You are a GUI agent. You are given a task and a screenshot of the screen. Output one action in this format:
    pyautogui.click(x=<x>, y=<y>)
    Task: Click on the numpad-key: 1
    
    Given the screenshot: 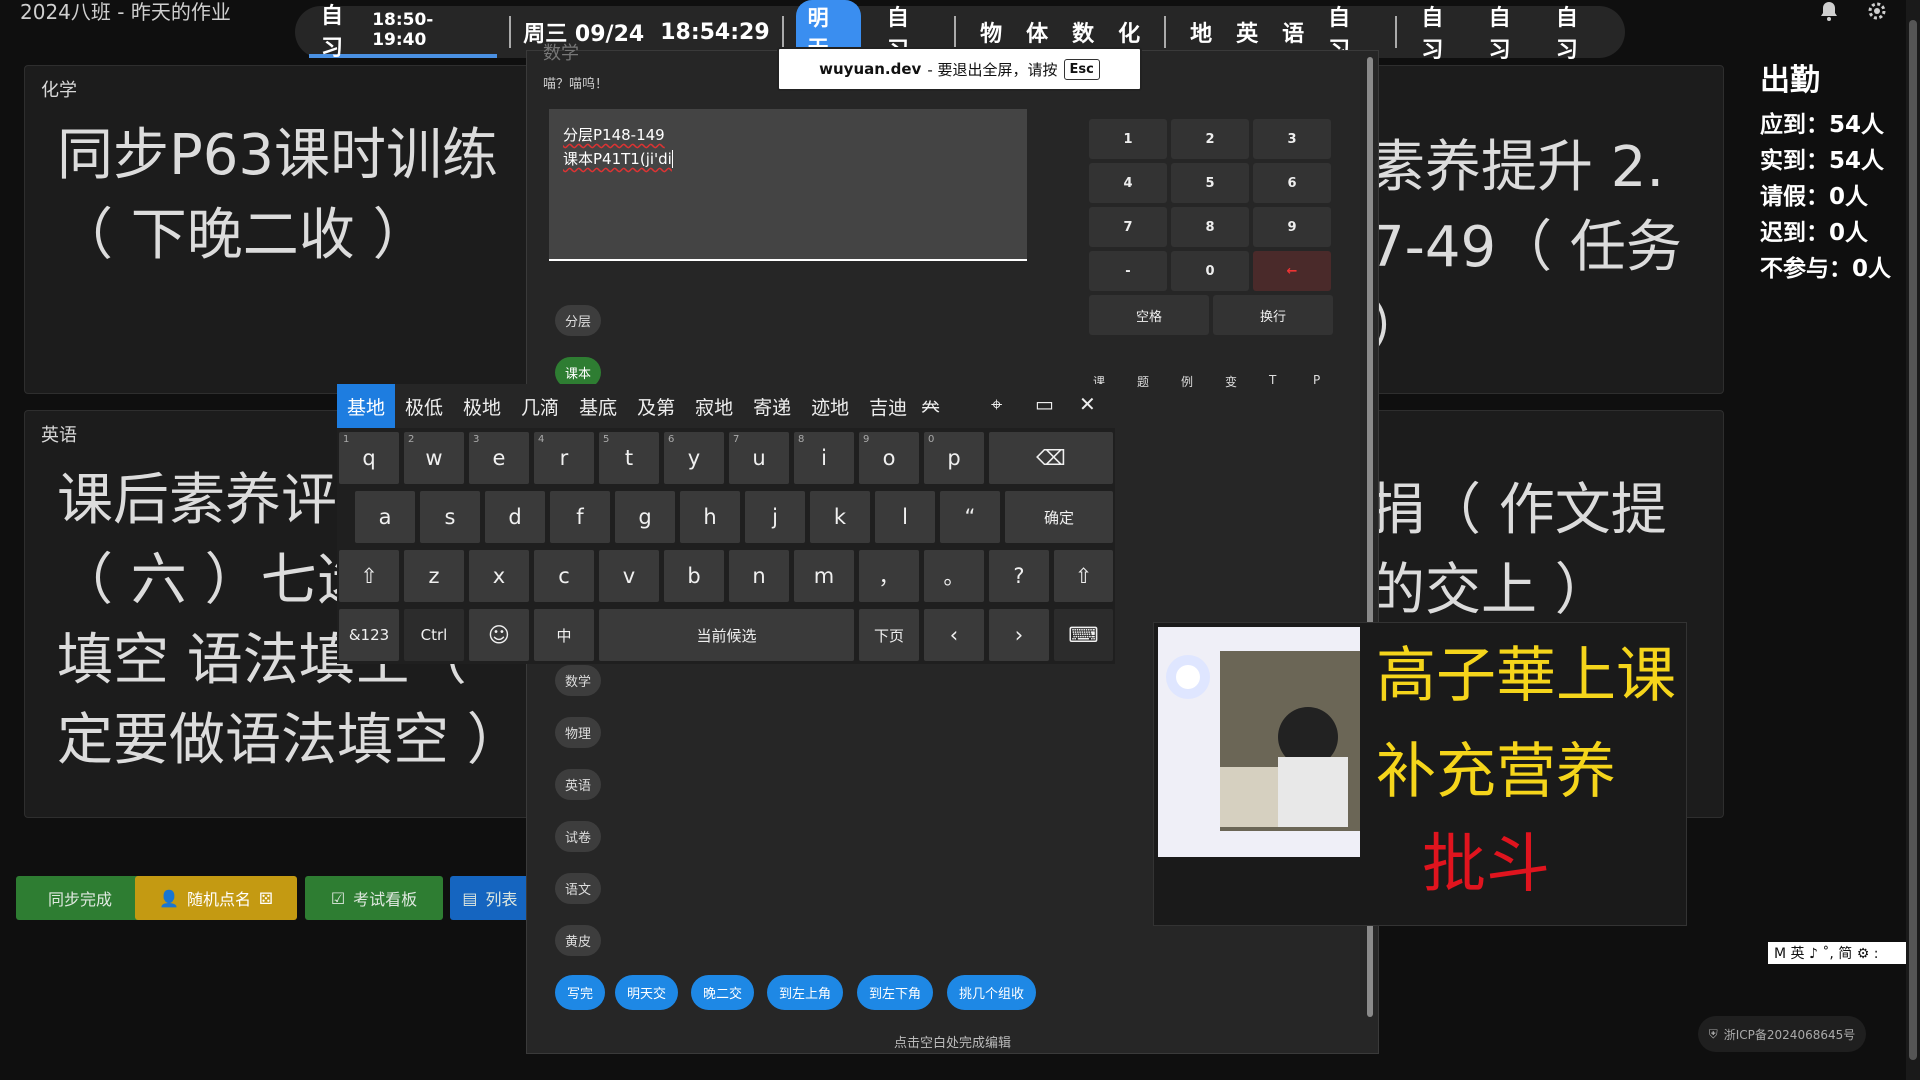 What is the action you would take?
    pyautogui.click(x=1128, y=139)
    